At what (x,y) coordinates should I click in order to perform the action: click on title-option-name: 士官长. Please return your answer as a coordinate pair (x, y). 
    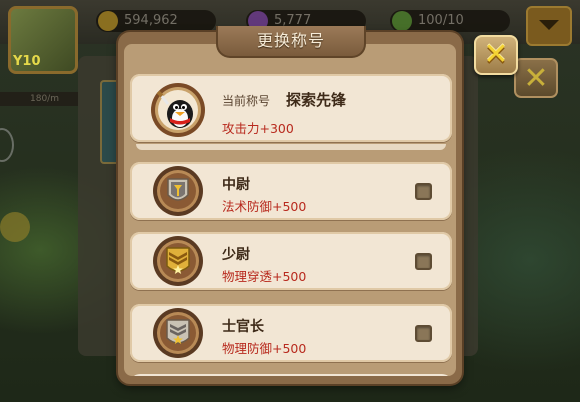
    Looking at the image, I should click on (243, 327).